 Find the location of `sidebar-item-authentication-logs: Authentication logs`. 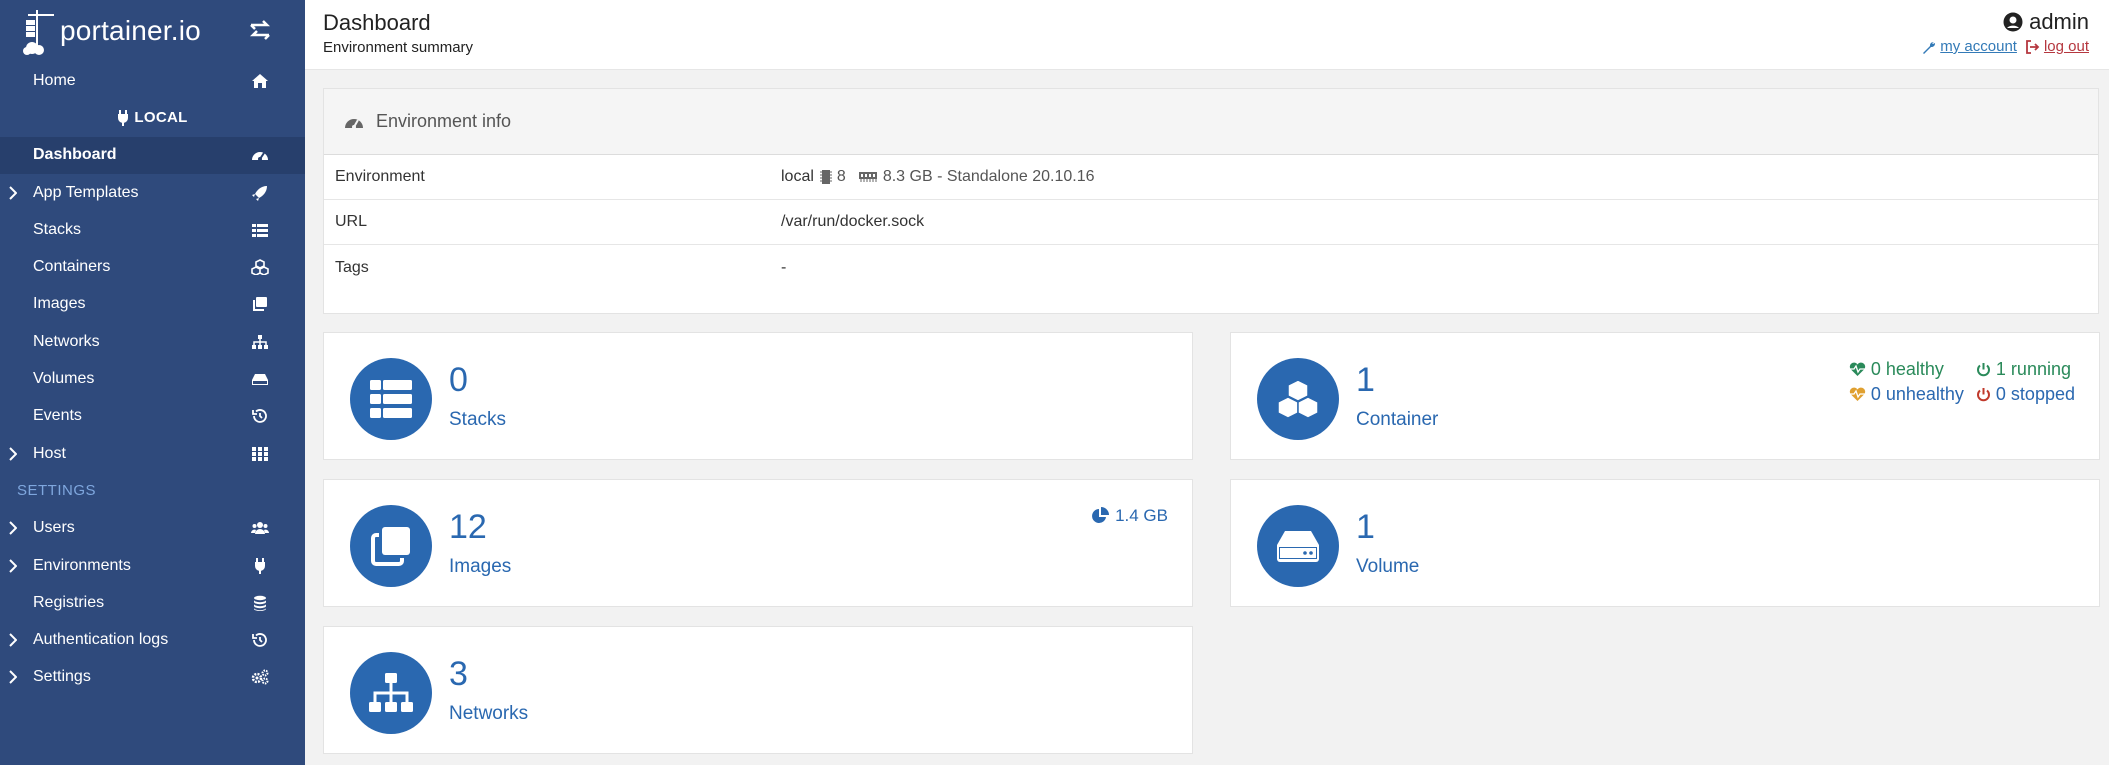

sidebar-item-authentication-logs: Authentication logs is located at coordinates (152, 639).